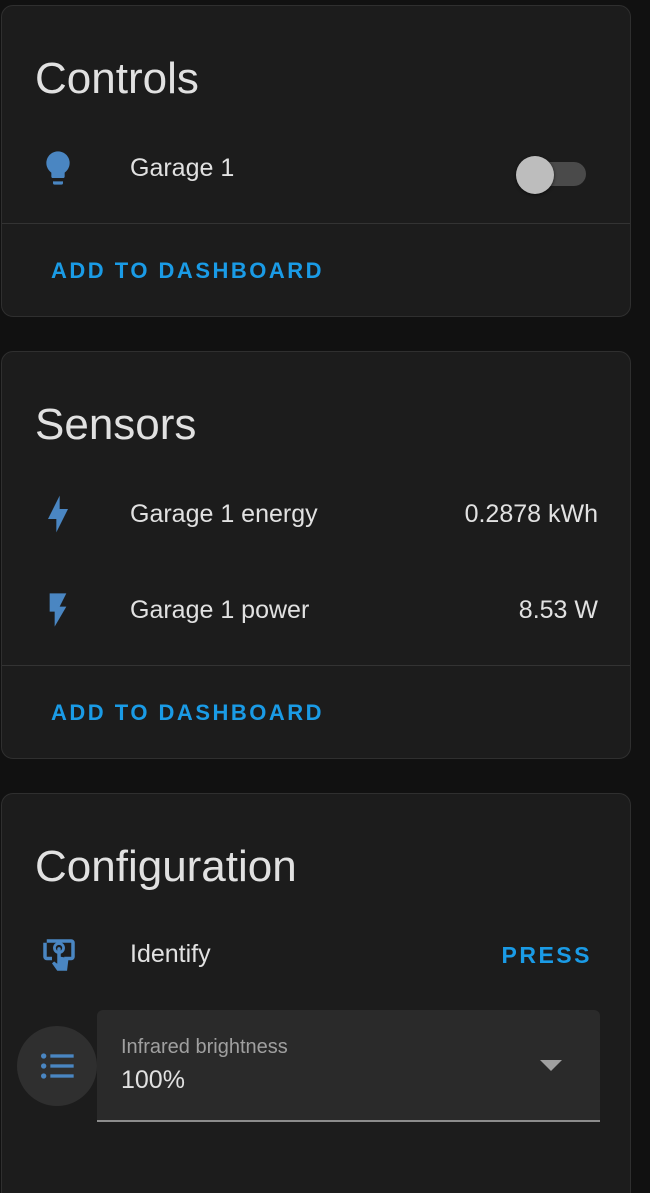 The image size is (650, 1193). What do you see at coordinates (204, 1047) in the screenshot?
I see `infrared-brightness-label: Infrared brightness` at bounding box center [204, 1047].